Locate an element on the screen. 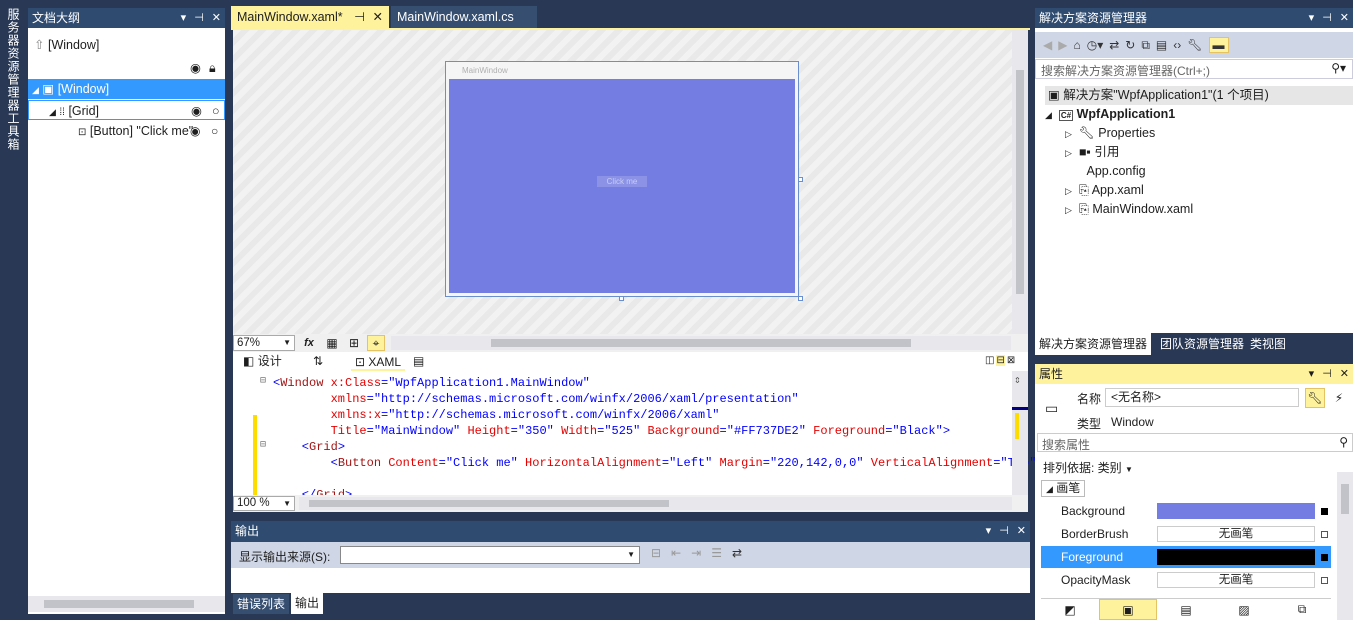 This screenshot has width=1353, height=620. tab-output: 输出 is located at coordinates (307, 603).